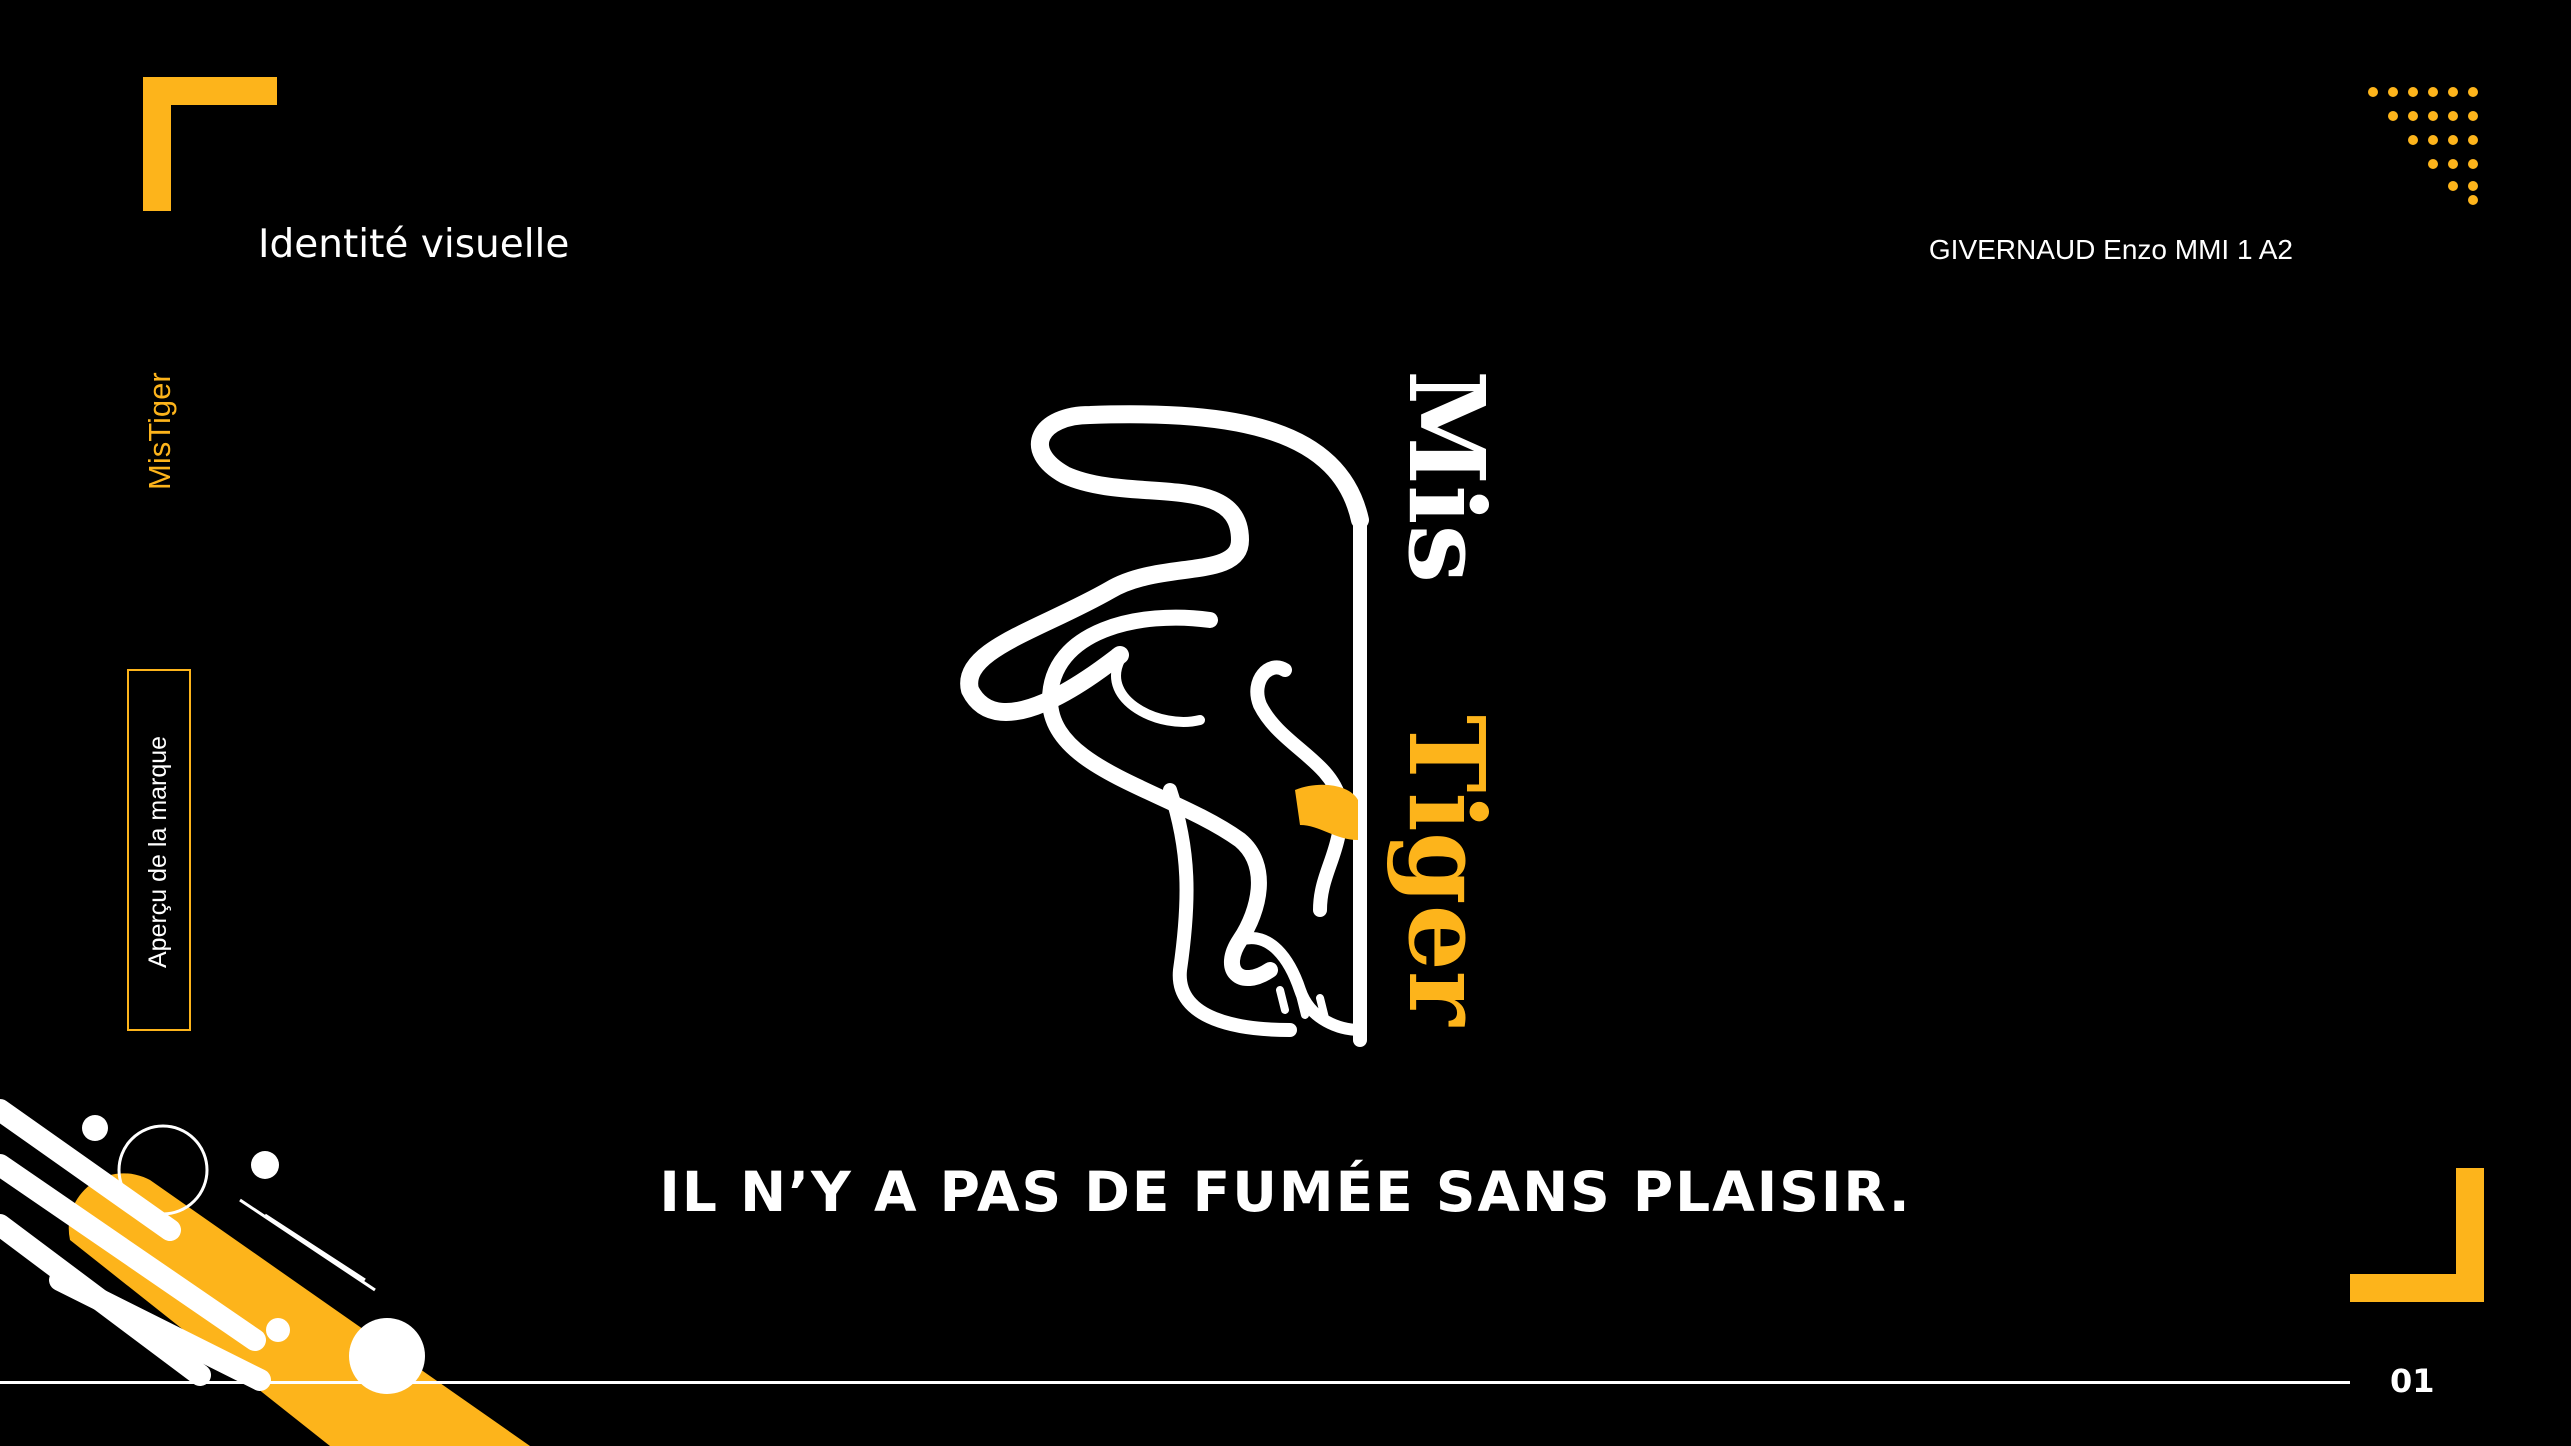 The height and width of the screenshot is (1446, 2571). I want to click on mistiger-logo: Mis Tiger, so click(1234, 708).